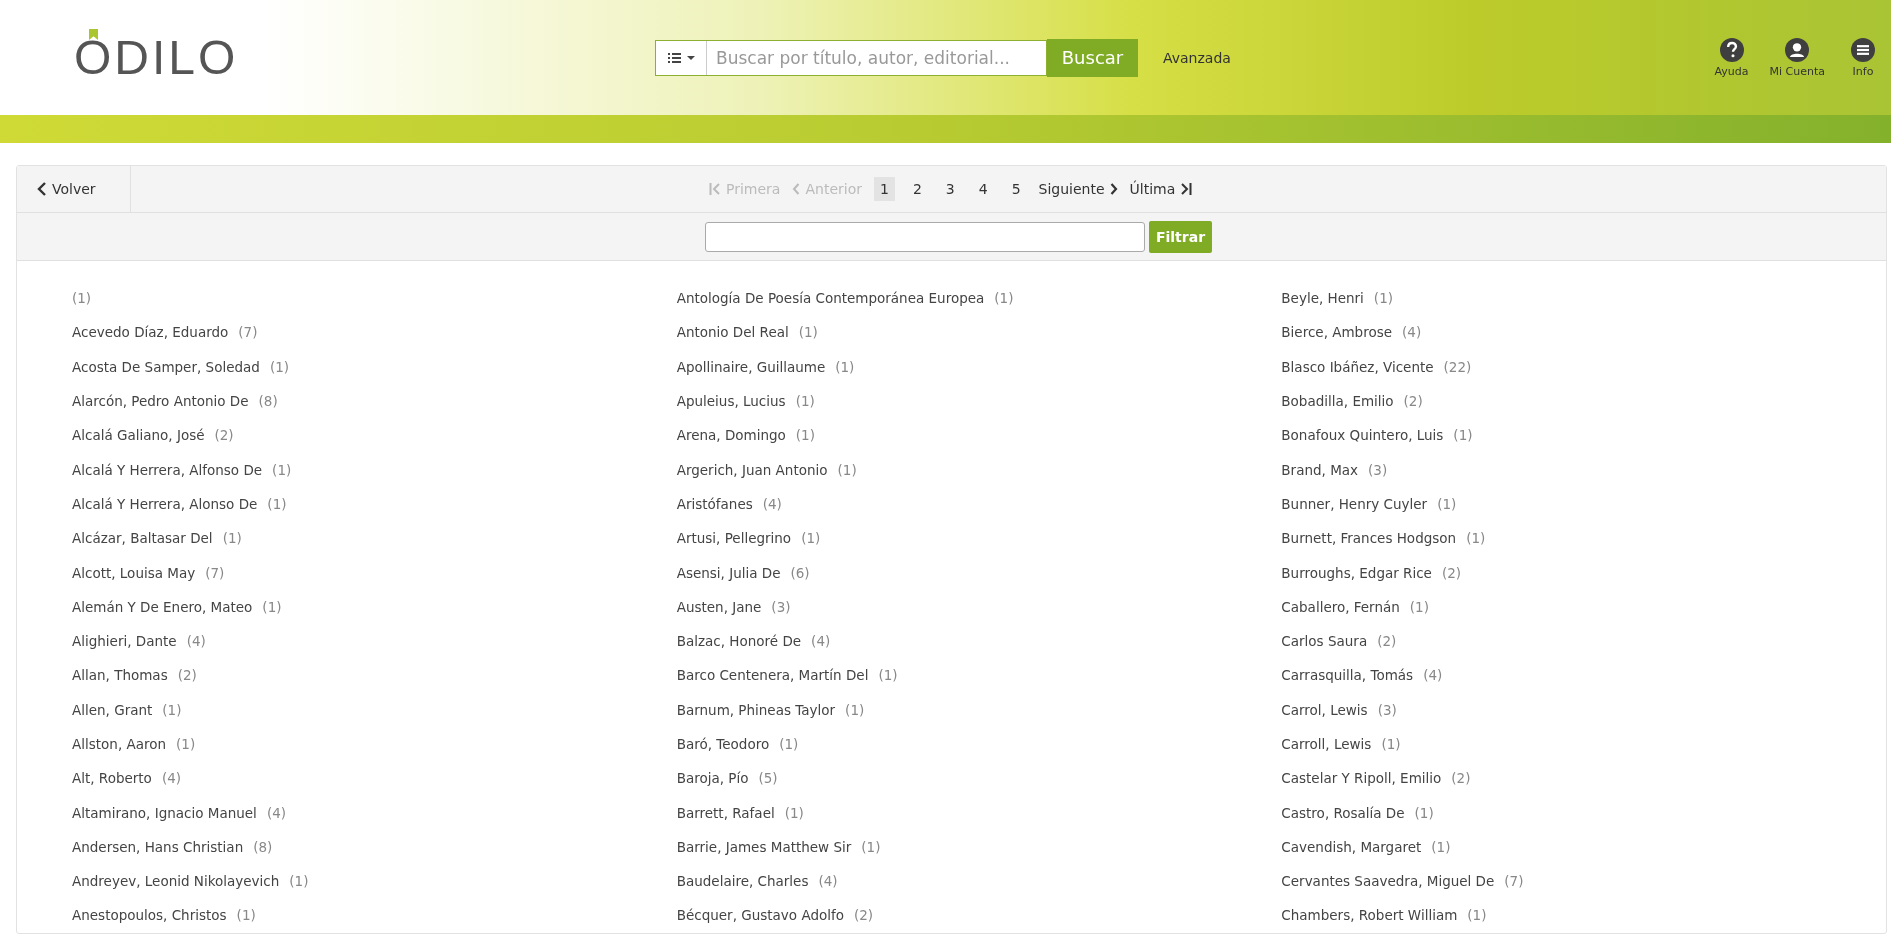  Describe the element at coordinates (1340, 606) in the screenshot. I see `author-link: Caballero, Fernán` at that location.